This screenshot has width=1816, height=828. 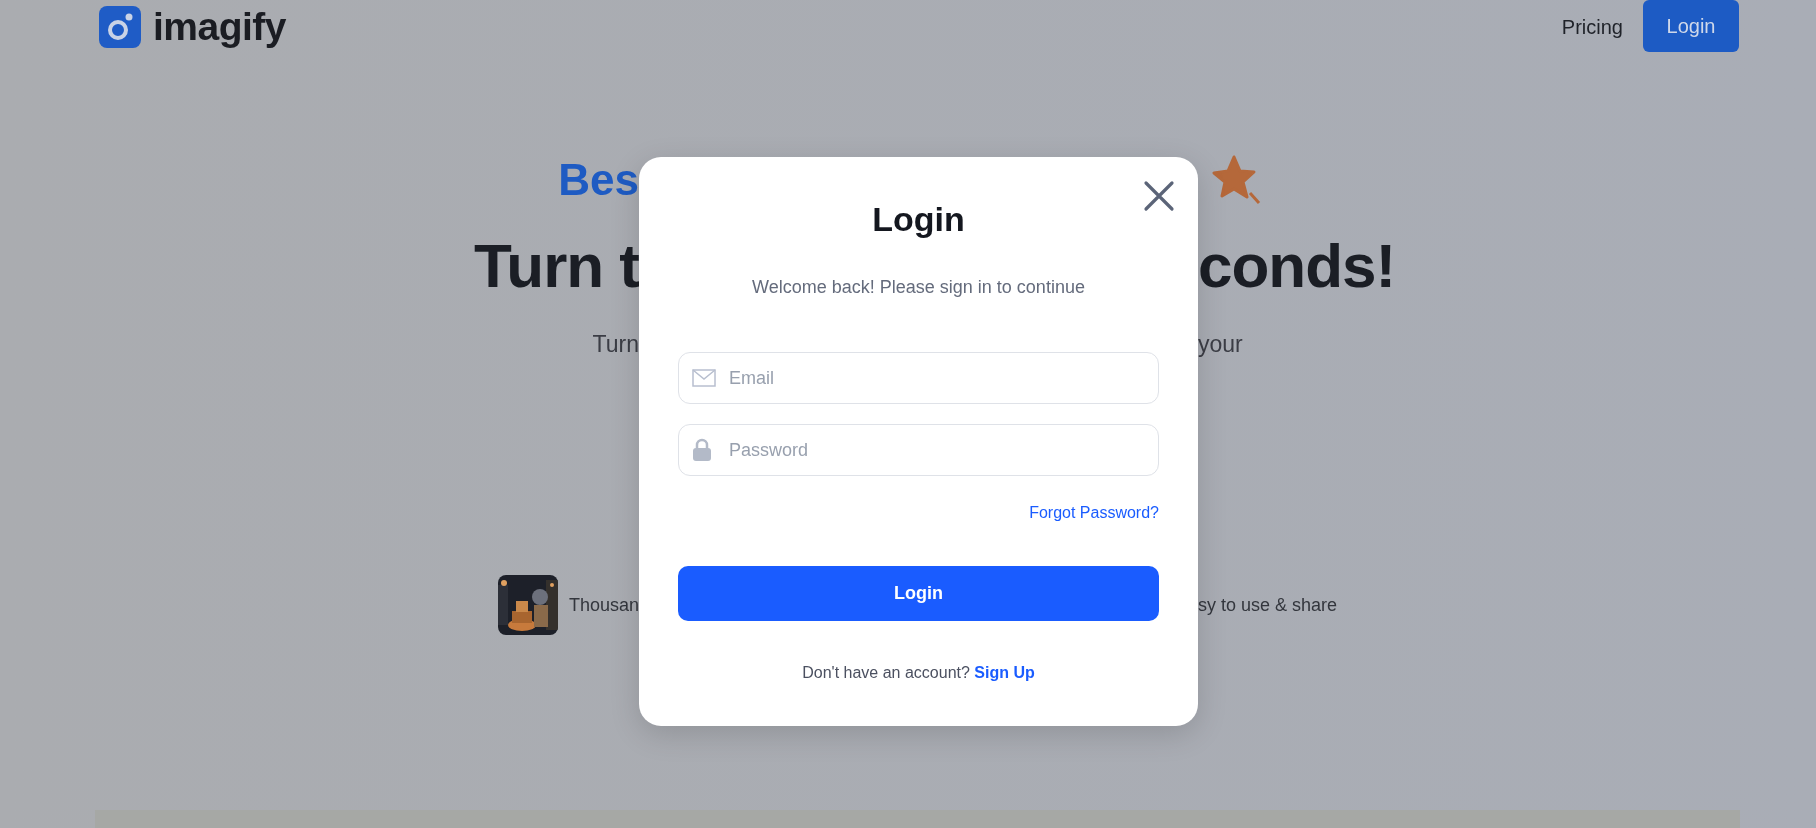 What do you see at coordinates (918, 378) in the screenshot?
I see `email-field: Email` at bounding box center [918, 378].